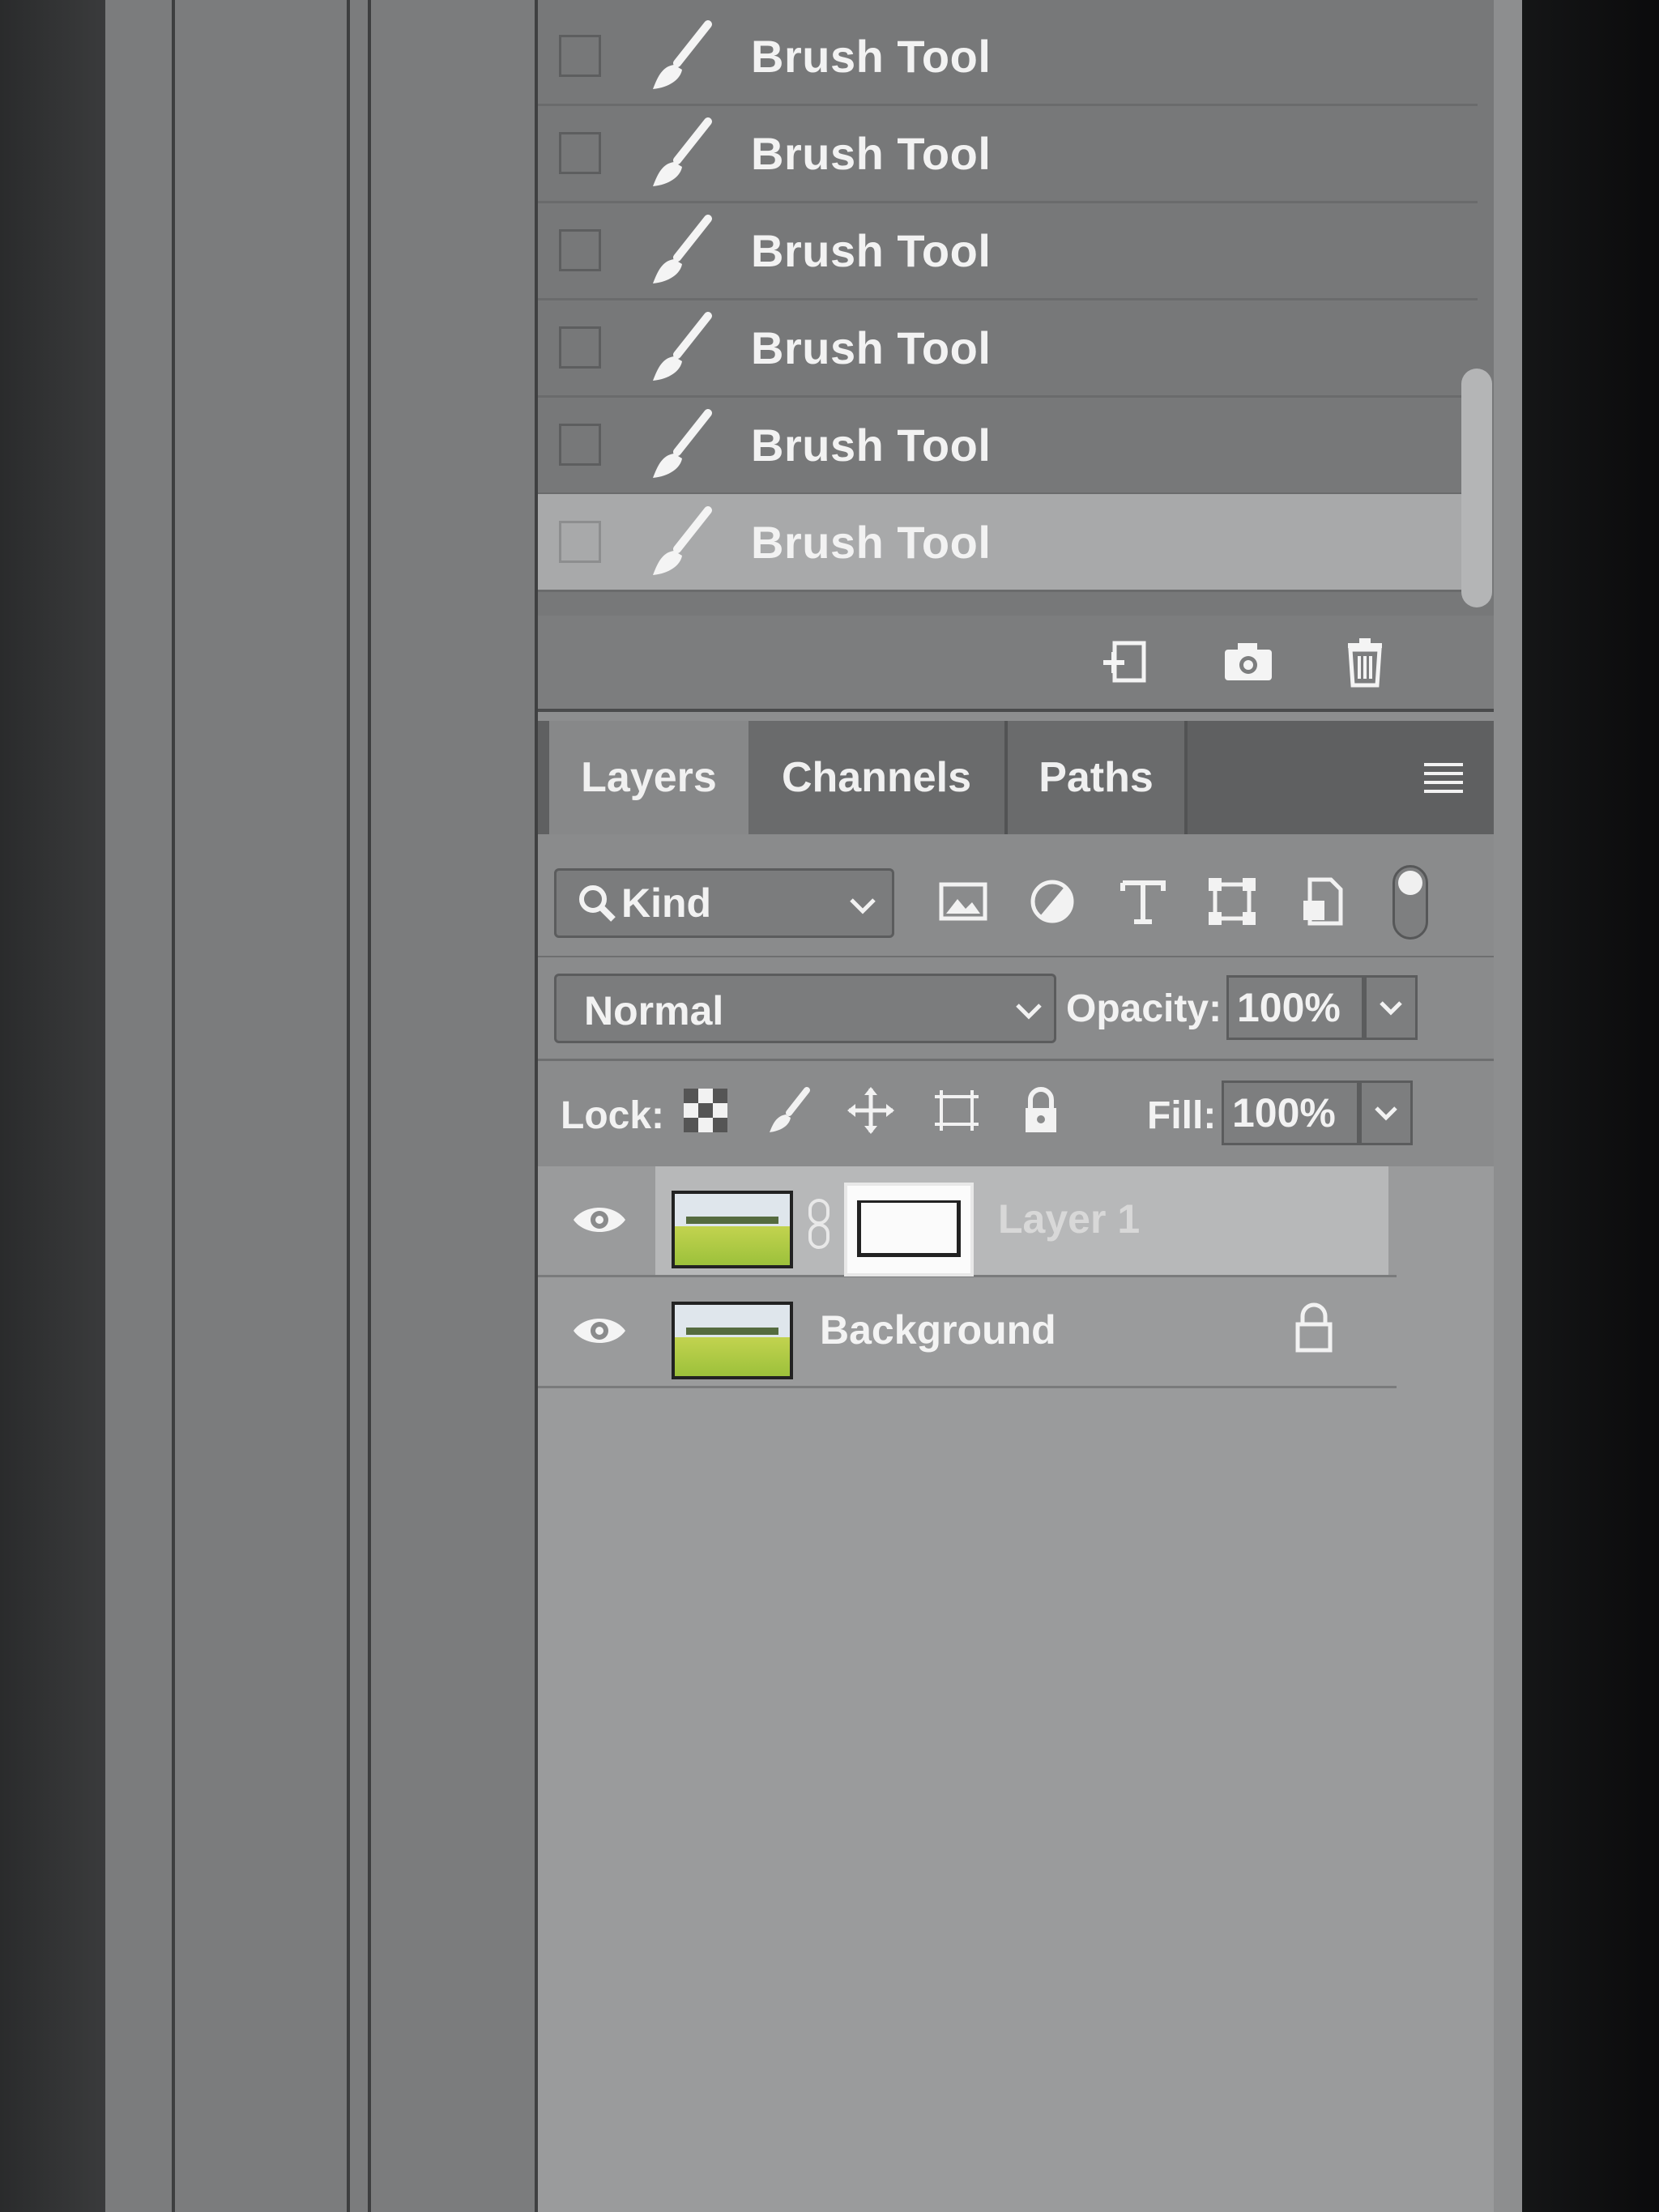  Describe the element at coordinates (1182, 1115) in the screenshot. I see `fill-label: Fill:` at that location.